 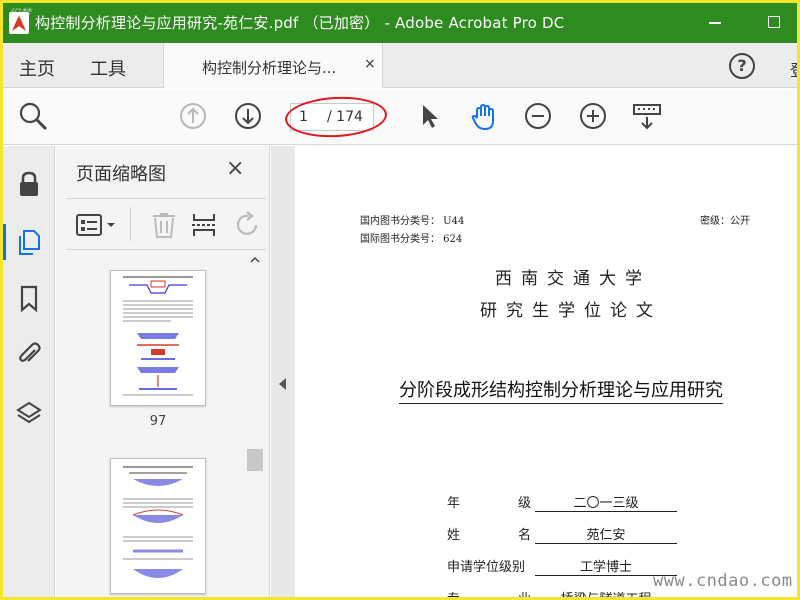 I want to click on collapse-arrow-icon, so click(x=282, y=384).